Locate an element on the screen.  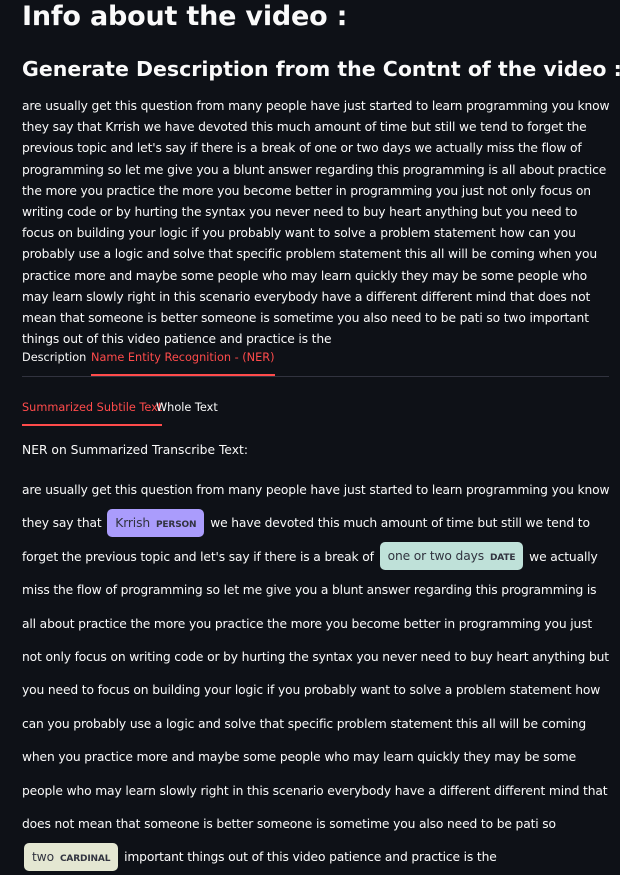
entity-text: one or two days is located at coordinates (436, 556).